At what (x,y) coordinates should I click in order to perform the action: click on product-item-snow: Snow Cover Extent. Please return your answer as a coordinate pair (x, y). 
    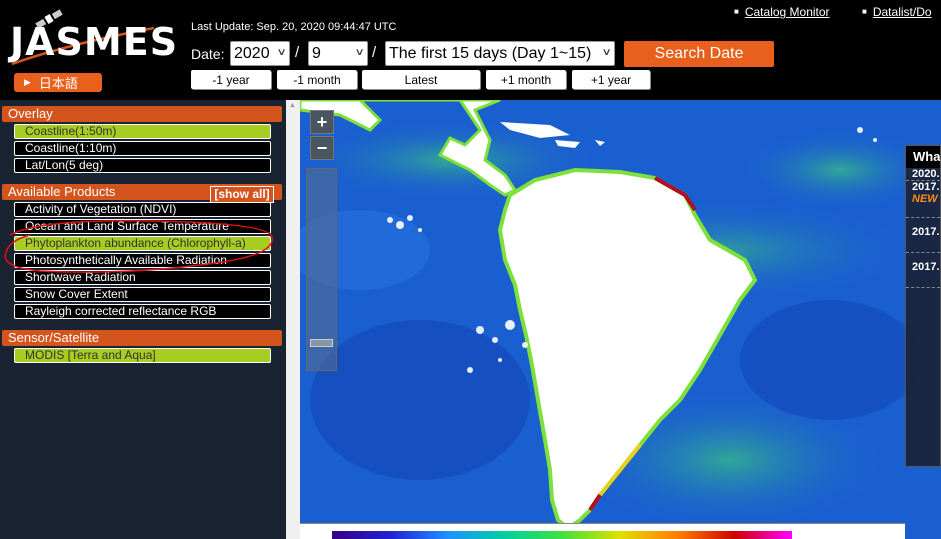
    Looking at the image, I should click on (142, 294).